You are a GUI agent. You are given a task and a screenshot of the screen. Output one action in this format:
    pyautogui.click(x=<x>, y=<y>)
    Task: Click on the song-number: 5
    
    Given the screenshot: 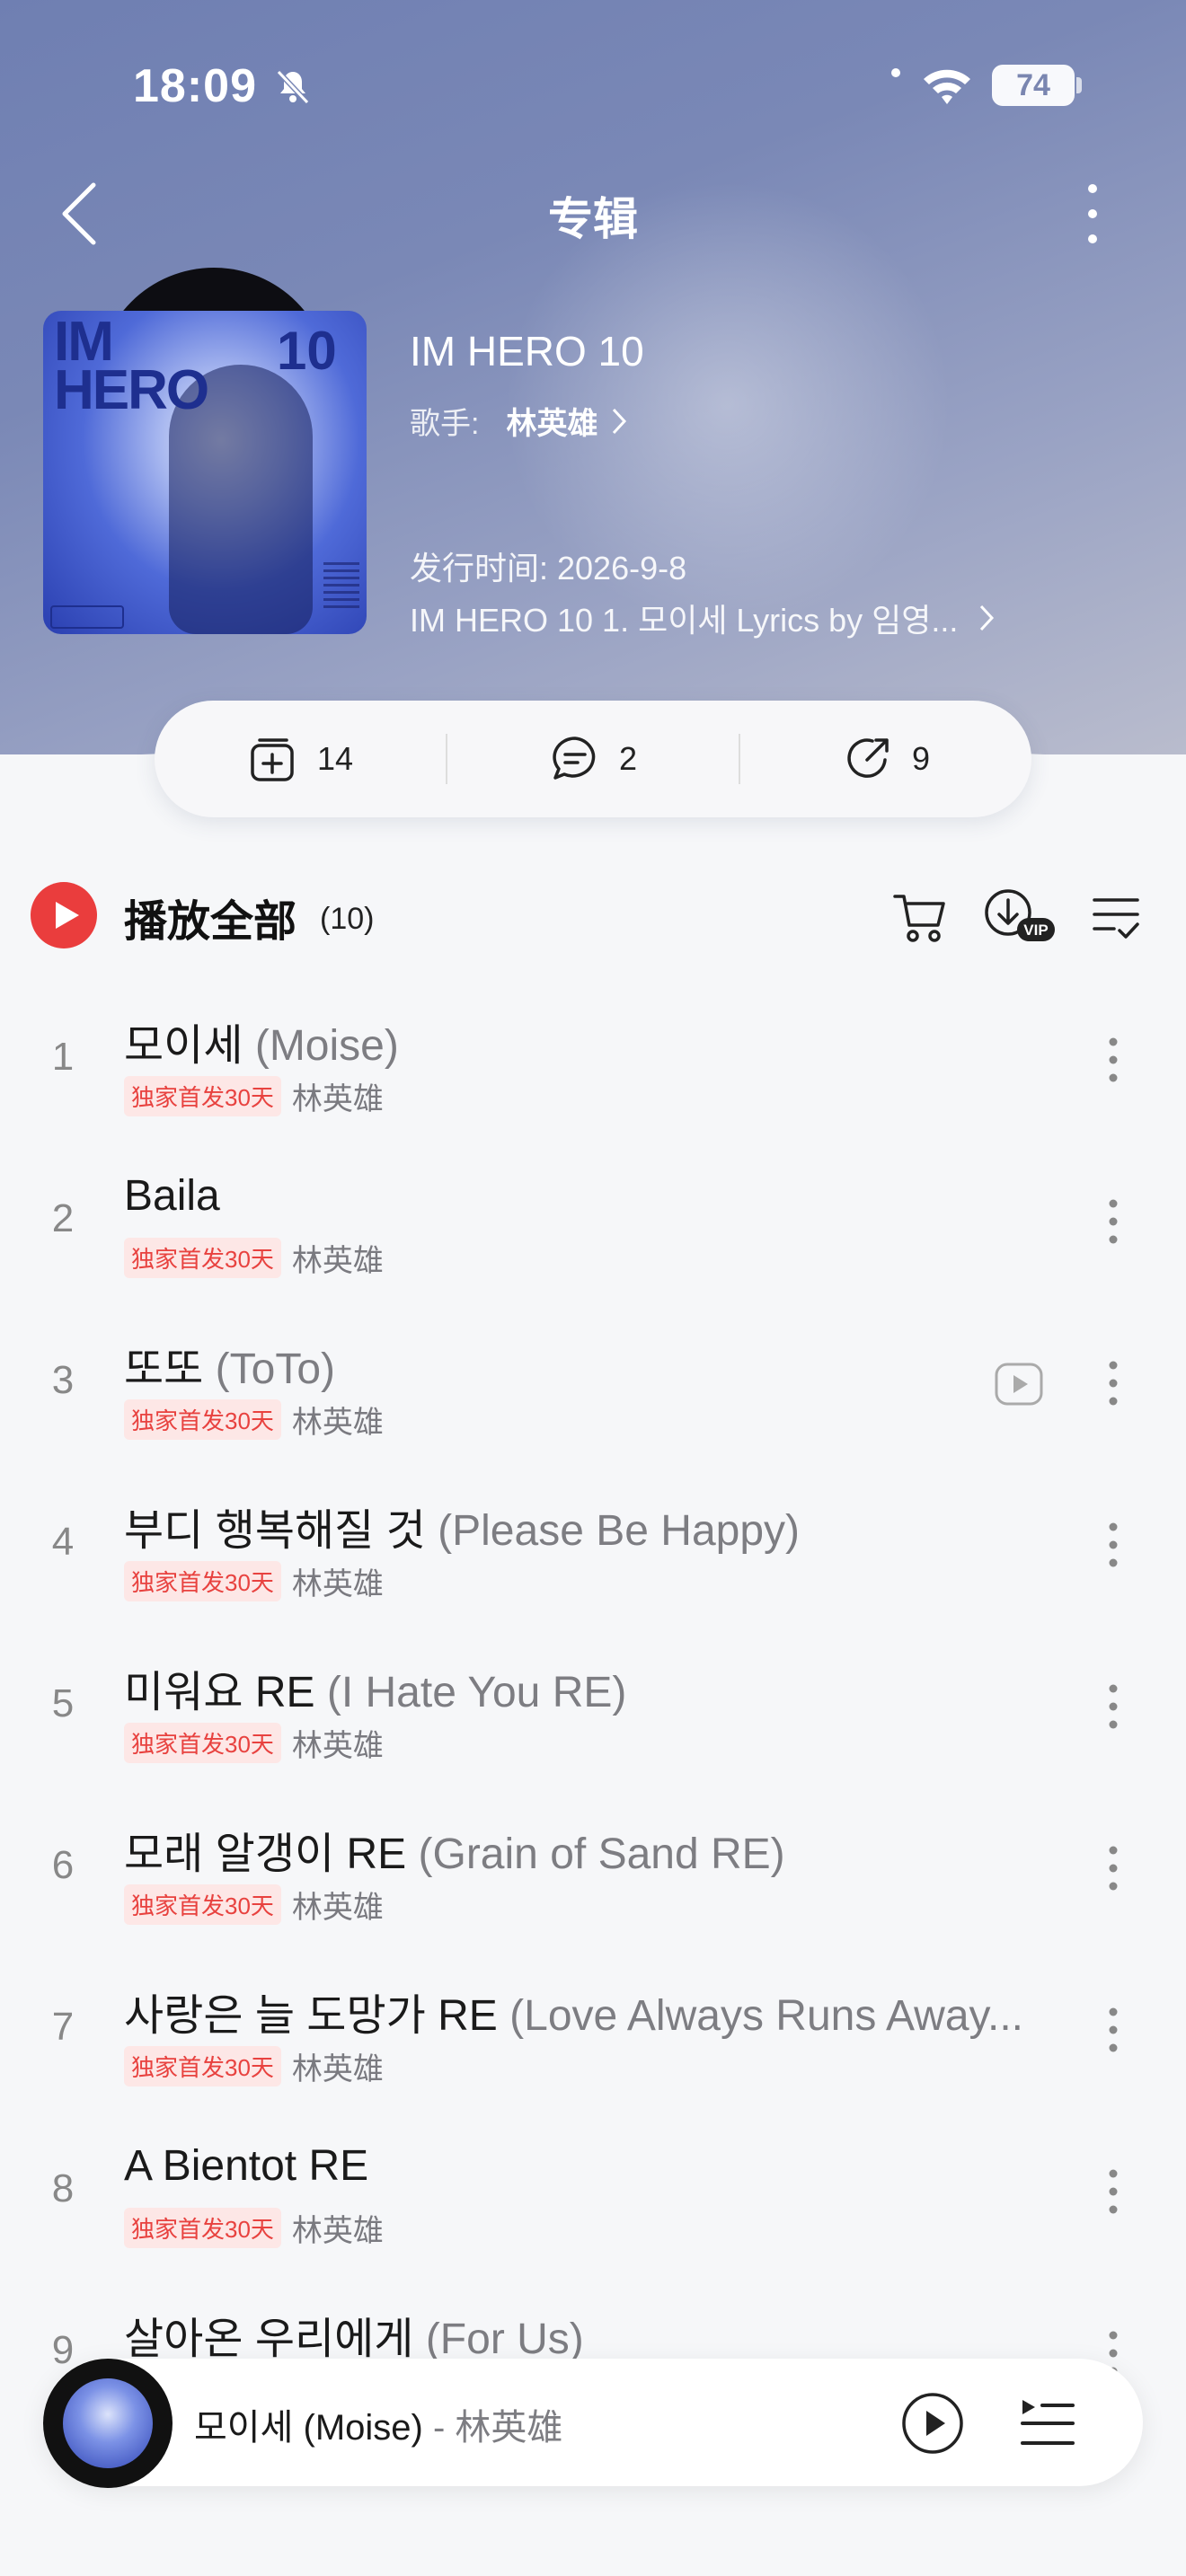 What is the action you would take?
    pyautogui.click(x=63, y=1703)
    